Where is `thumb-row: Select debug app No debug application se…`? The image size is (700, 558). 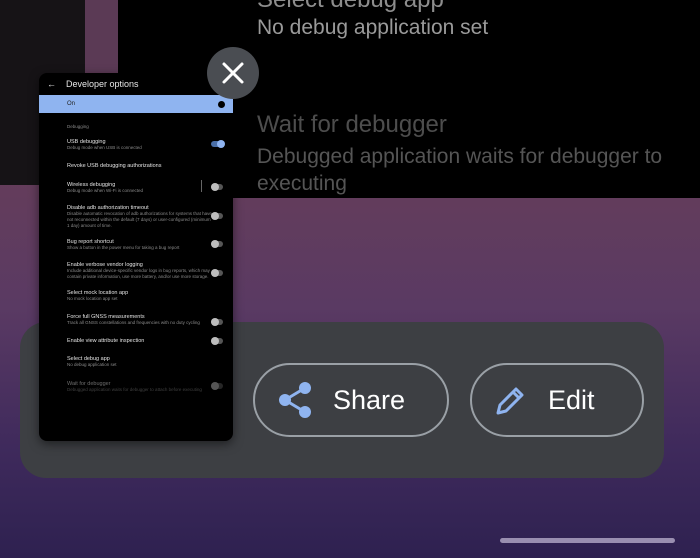
thumb-row: Select debug app No debug application se… is located at coordinates (92, 361).